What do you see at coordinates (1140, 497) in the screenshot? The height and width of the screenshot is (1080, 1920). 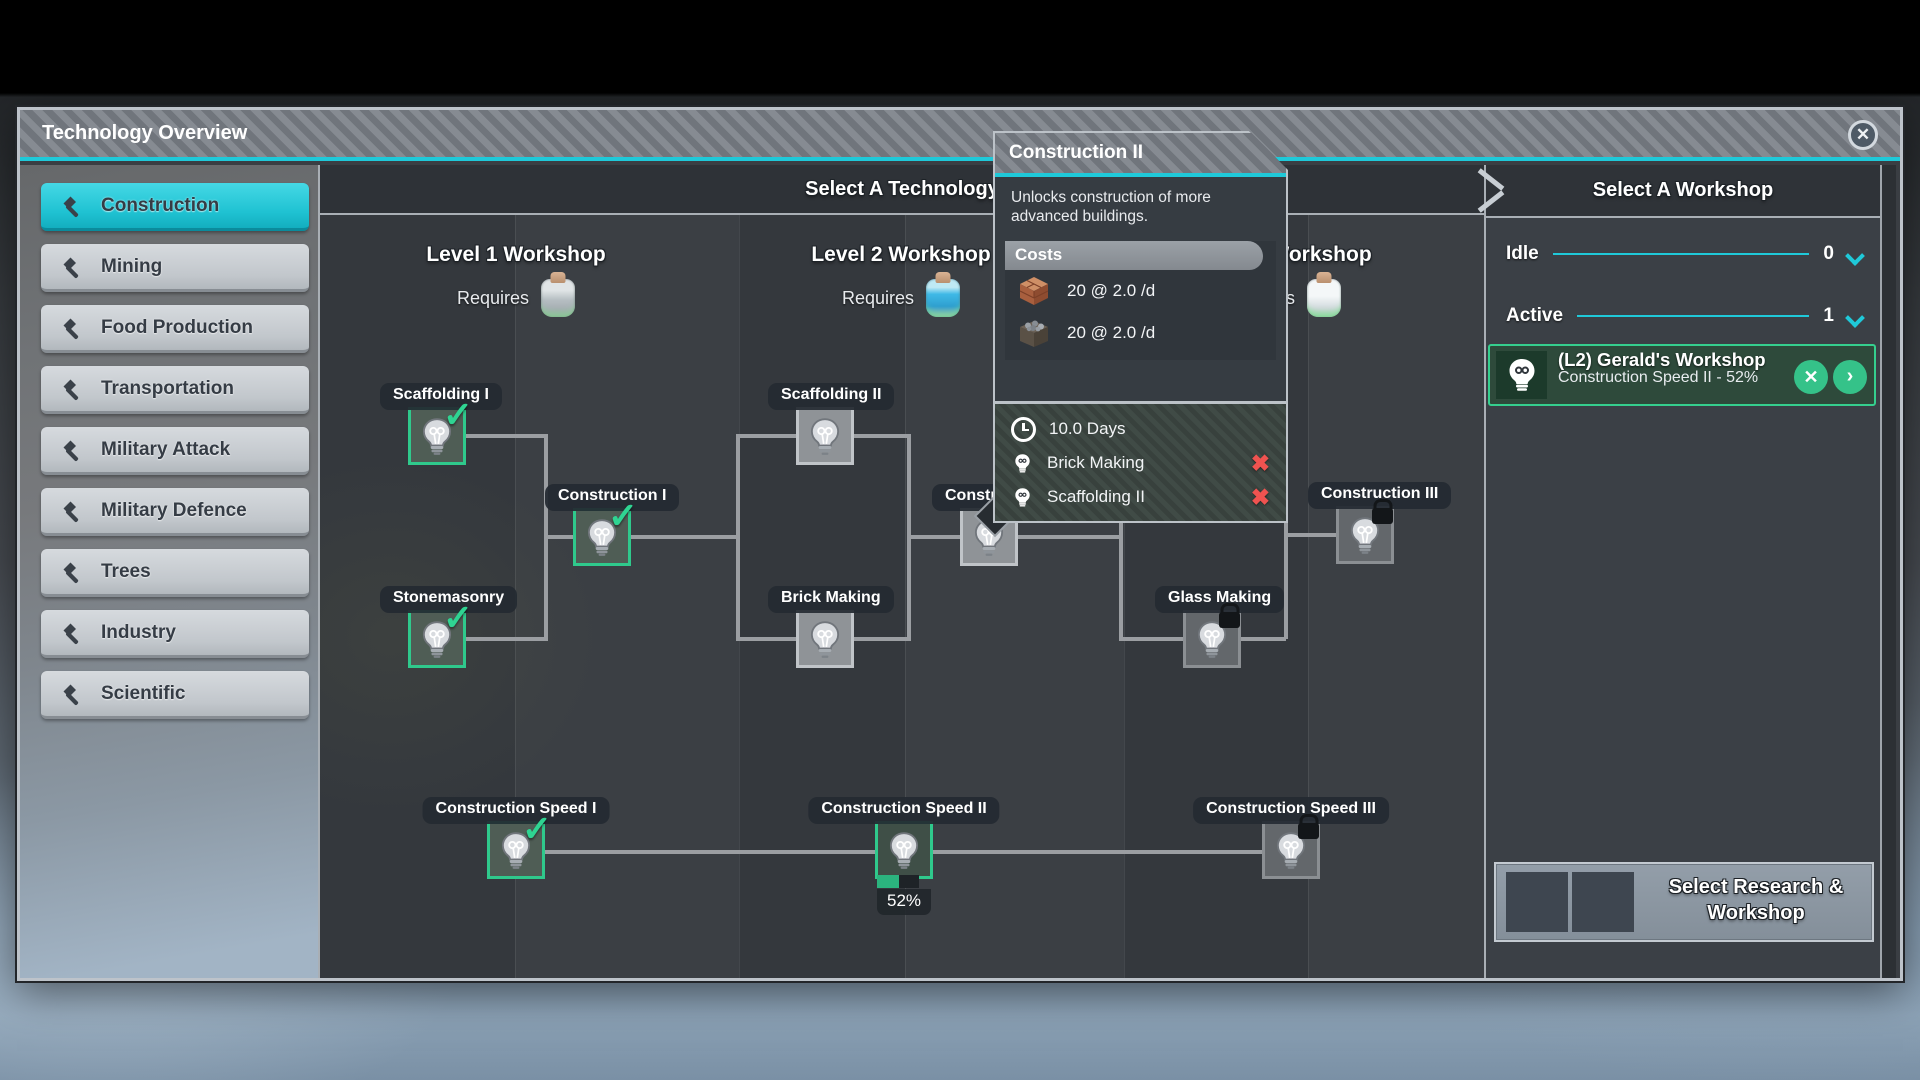 I see `prerequisite-row-scaffolding-2: Scaffolding II ✖` at bounding box center [1140, 497].